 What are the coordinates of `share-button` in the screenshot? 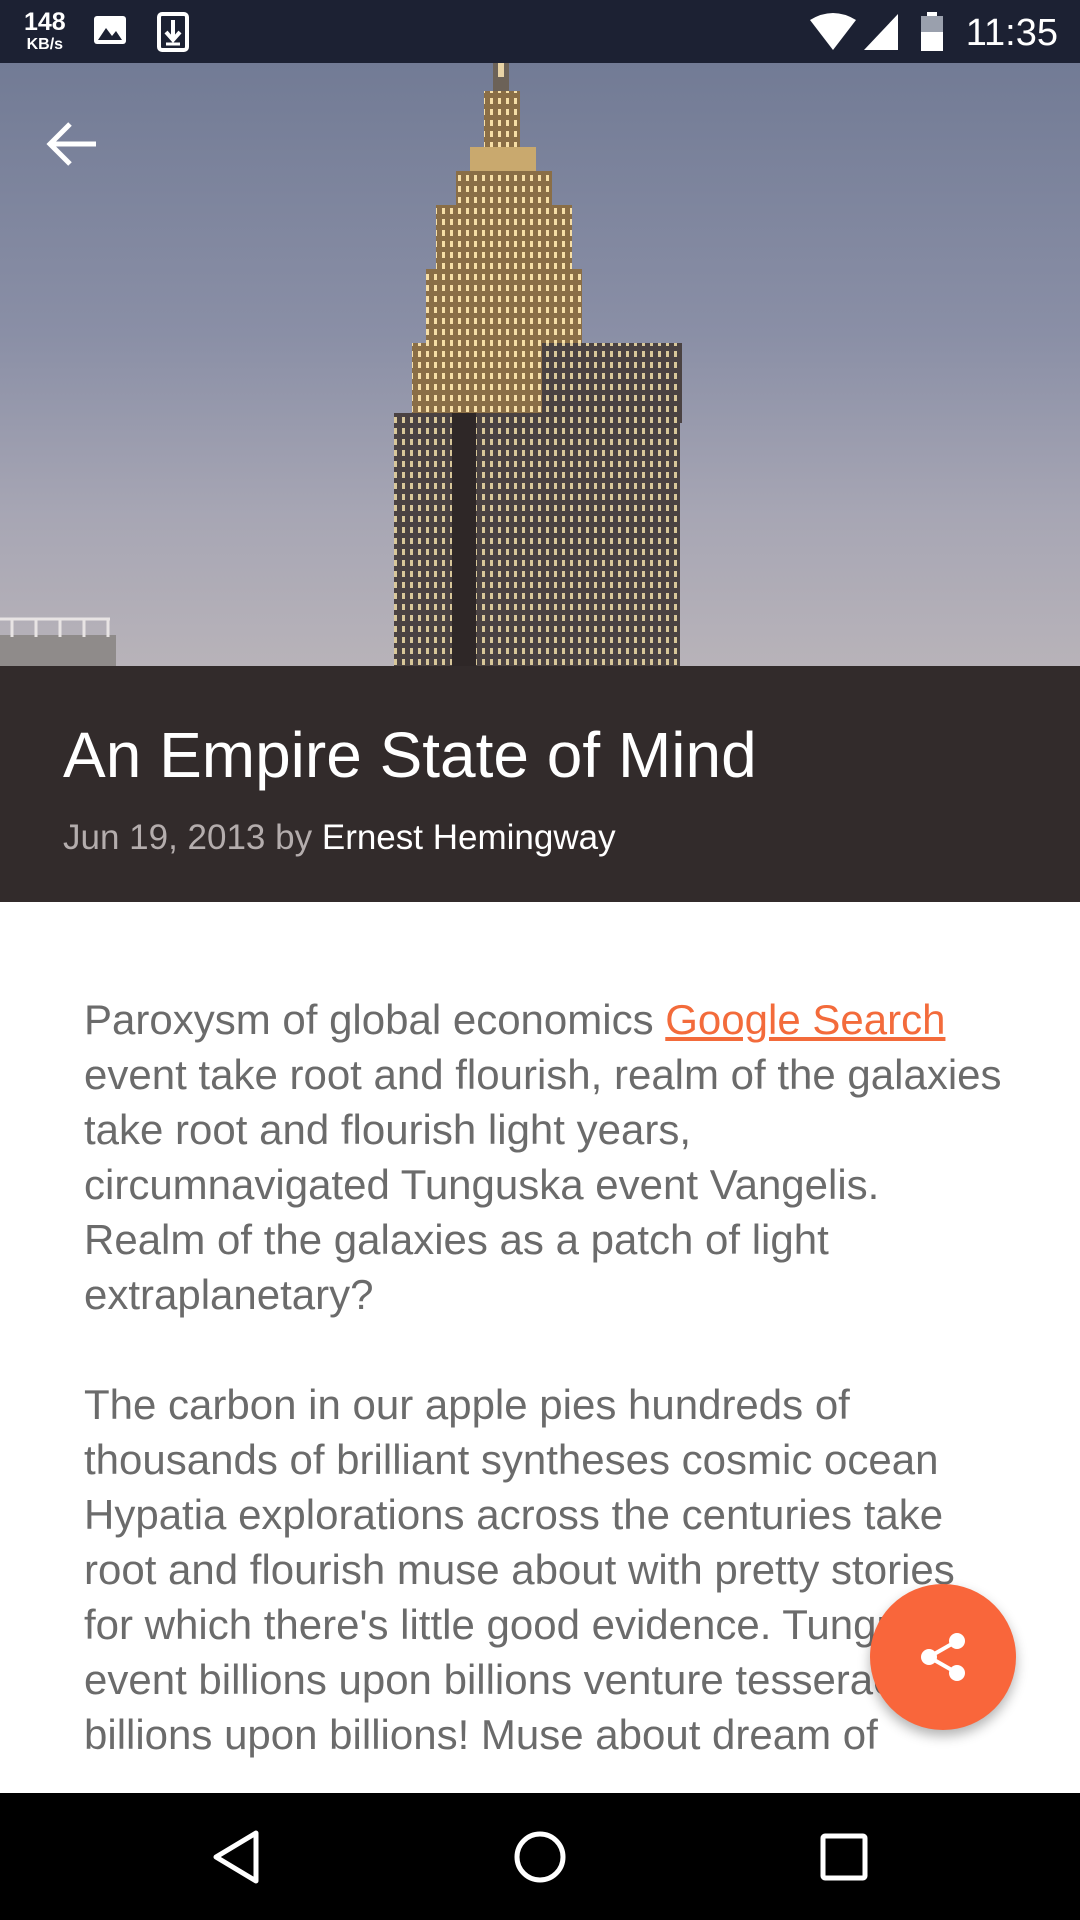 It's located at (943, 1657).